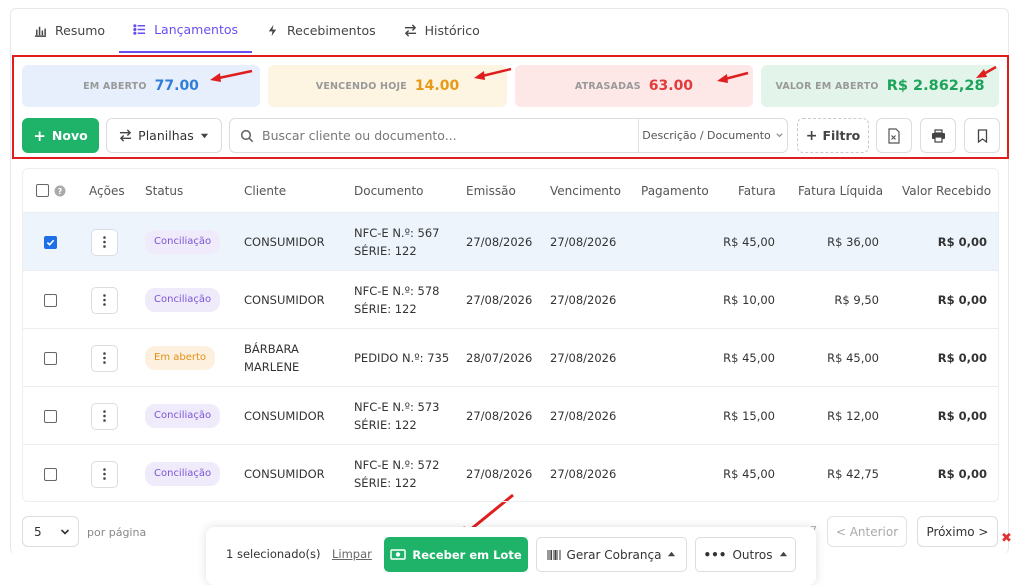 This screenshot has width=1022, height=585. I want to click on summary-card-open-amount: VALOR EM ABERTO R$ 2.862,28, so click(880, 86).